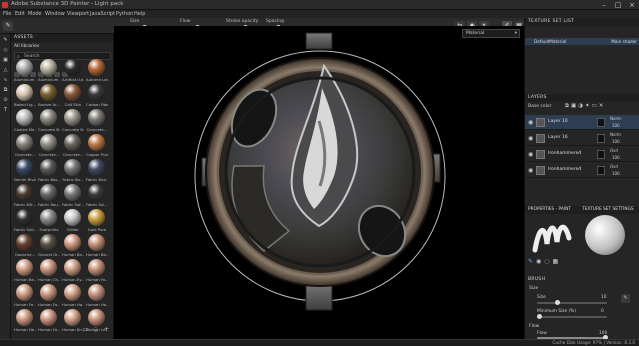 This screenshot has width=639, height=346. What do you see at coordinates (86, 329) in the screenshot?
I see `folder-icon: ▭` at bounding box center [86, 329].